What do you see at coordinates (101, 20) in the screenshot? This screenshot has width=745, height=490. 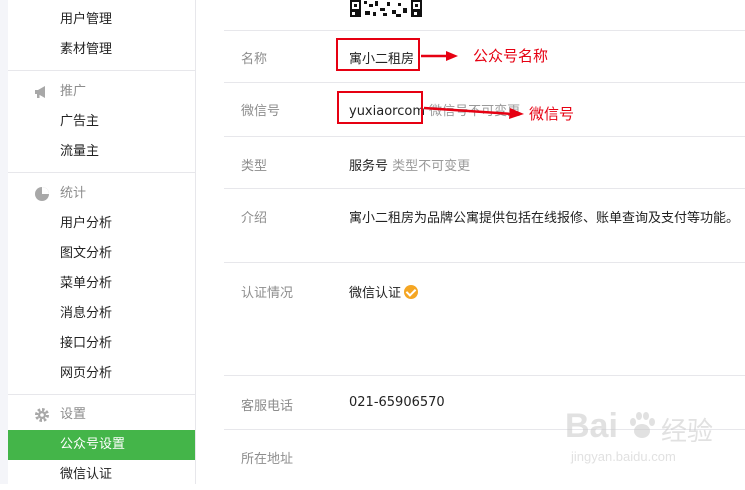 I see `sidebar-item-user-management: 用户管理` at bounding box center [101, 20].